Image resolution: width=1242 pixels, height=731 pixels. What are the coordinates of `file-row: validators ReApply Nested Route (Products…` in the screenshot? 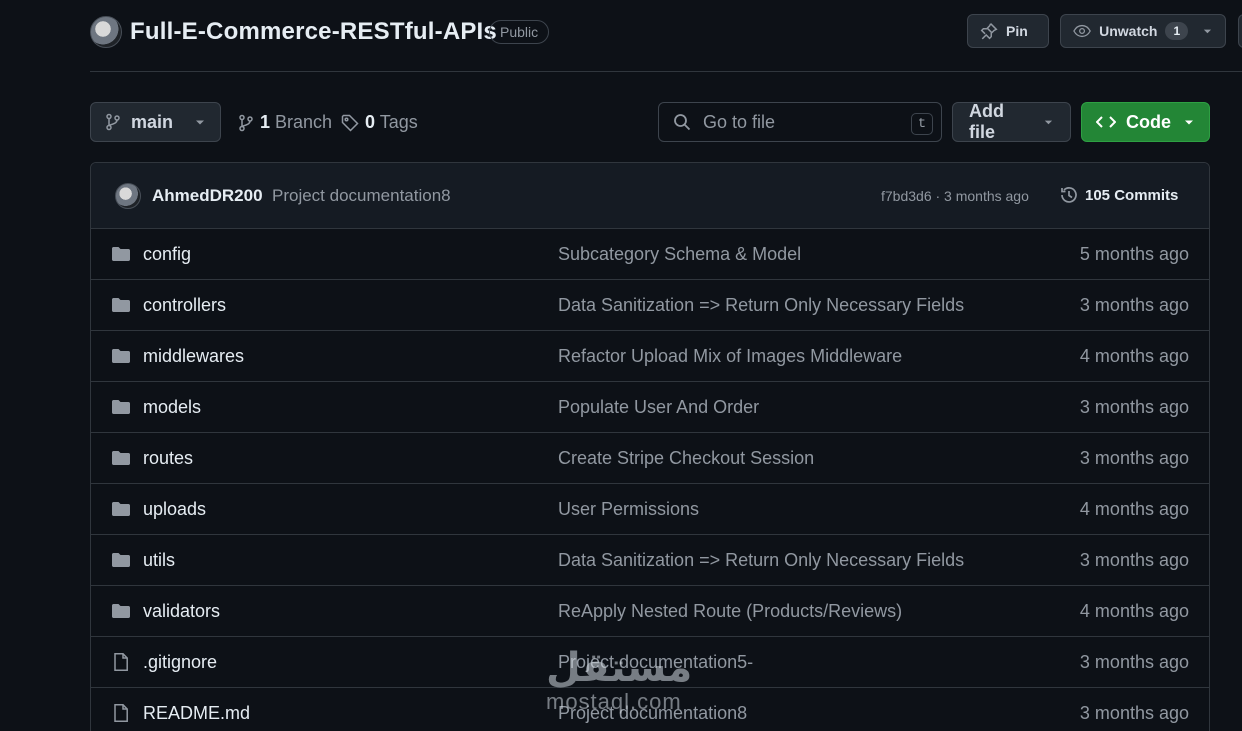 It's located at (650, 611).